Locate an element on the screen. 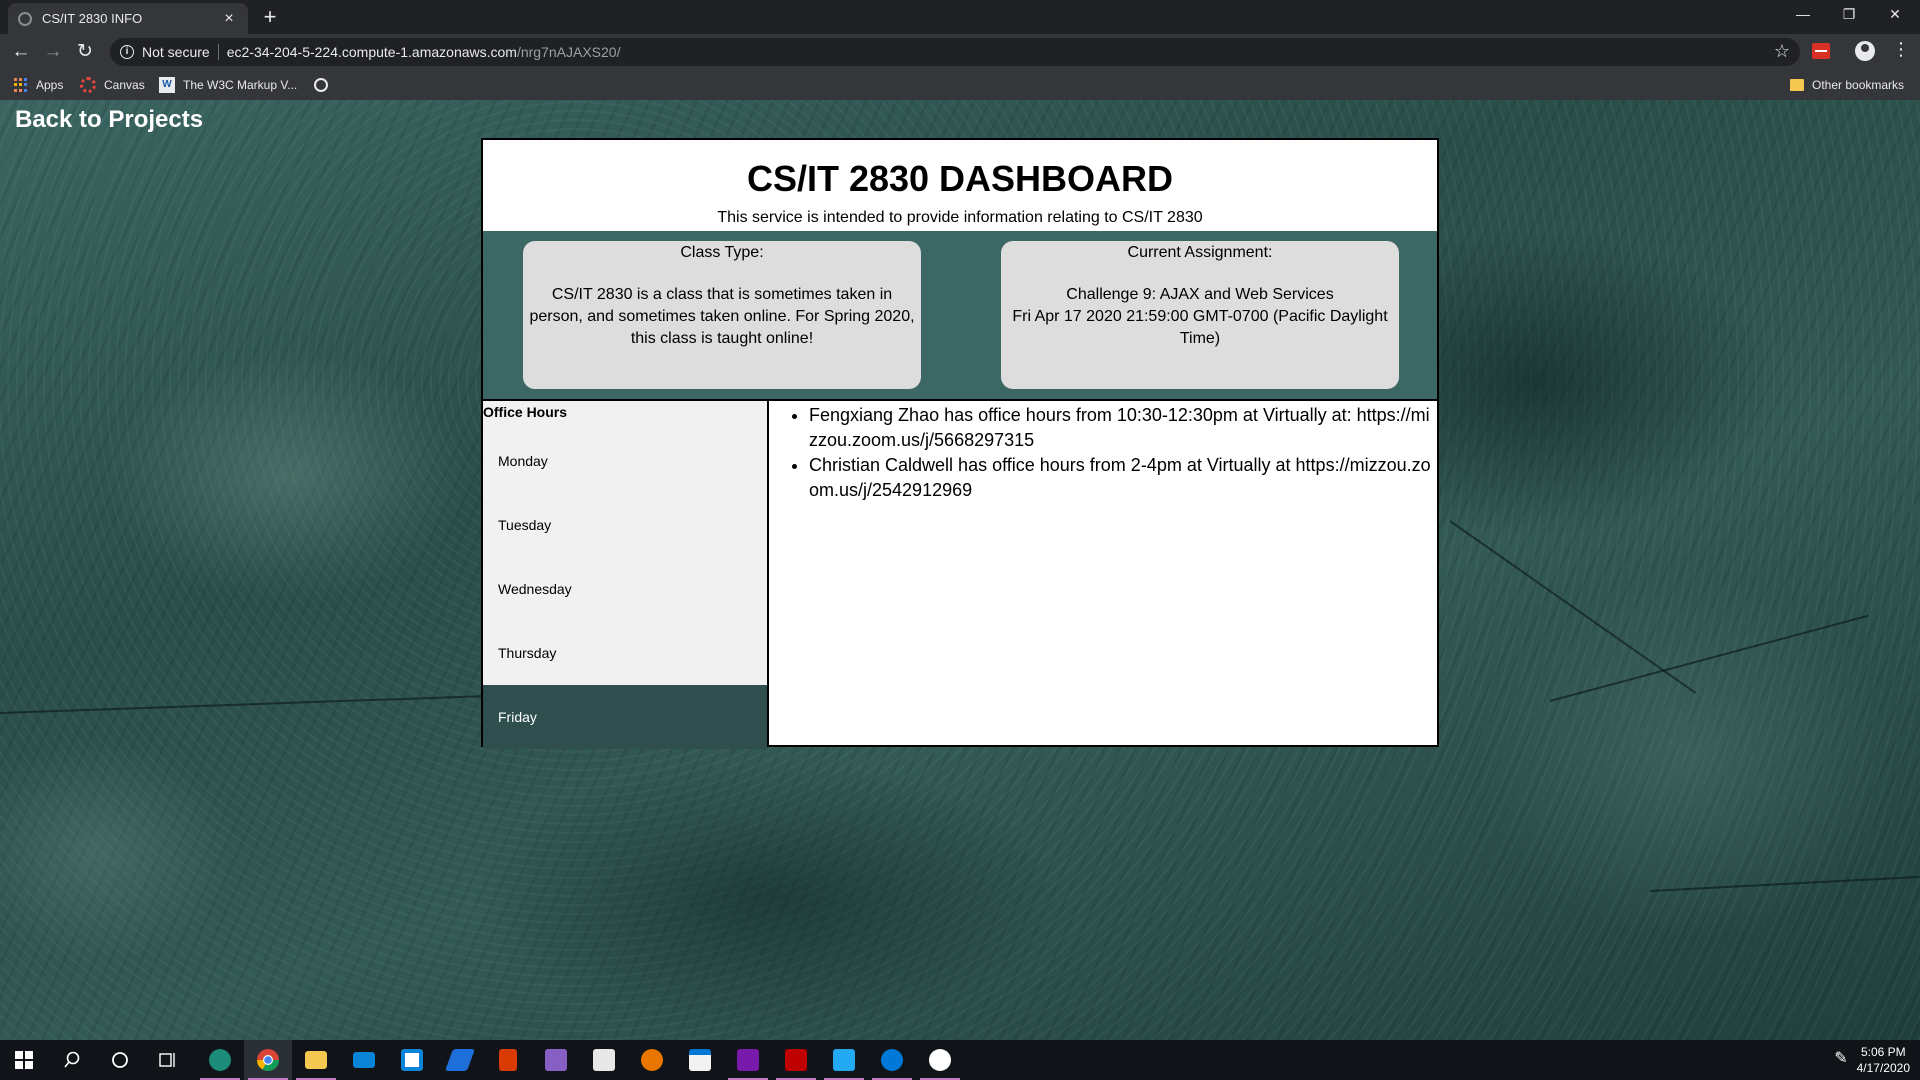  app-play-icon is located at coordinates (604, 1060).